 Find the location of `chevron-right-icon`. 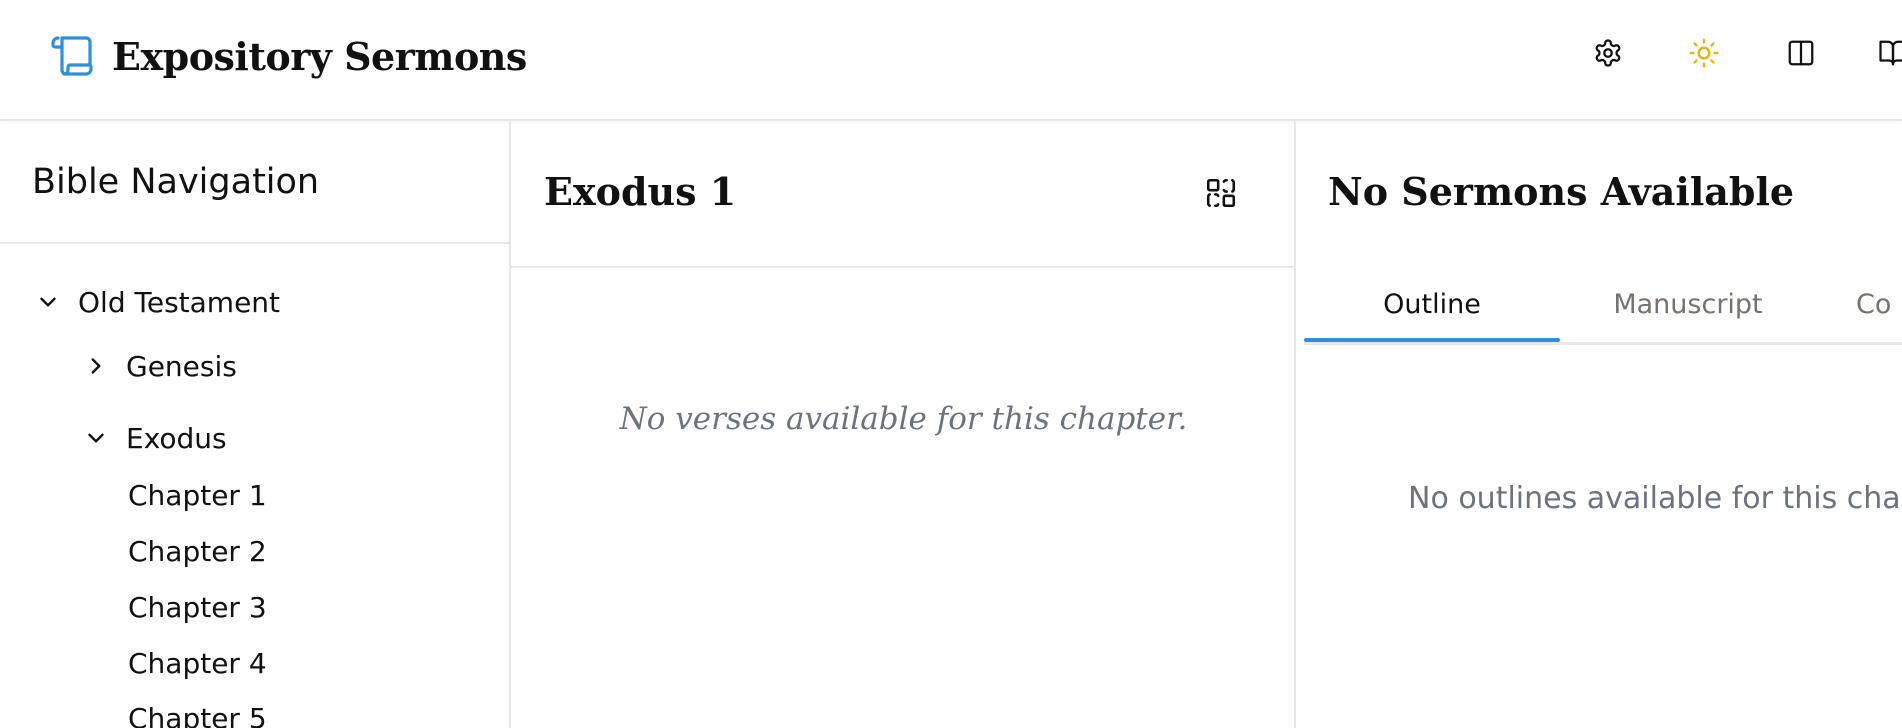

chevron-right-icon is located at coordinates (96, 366).